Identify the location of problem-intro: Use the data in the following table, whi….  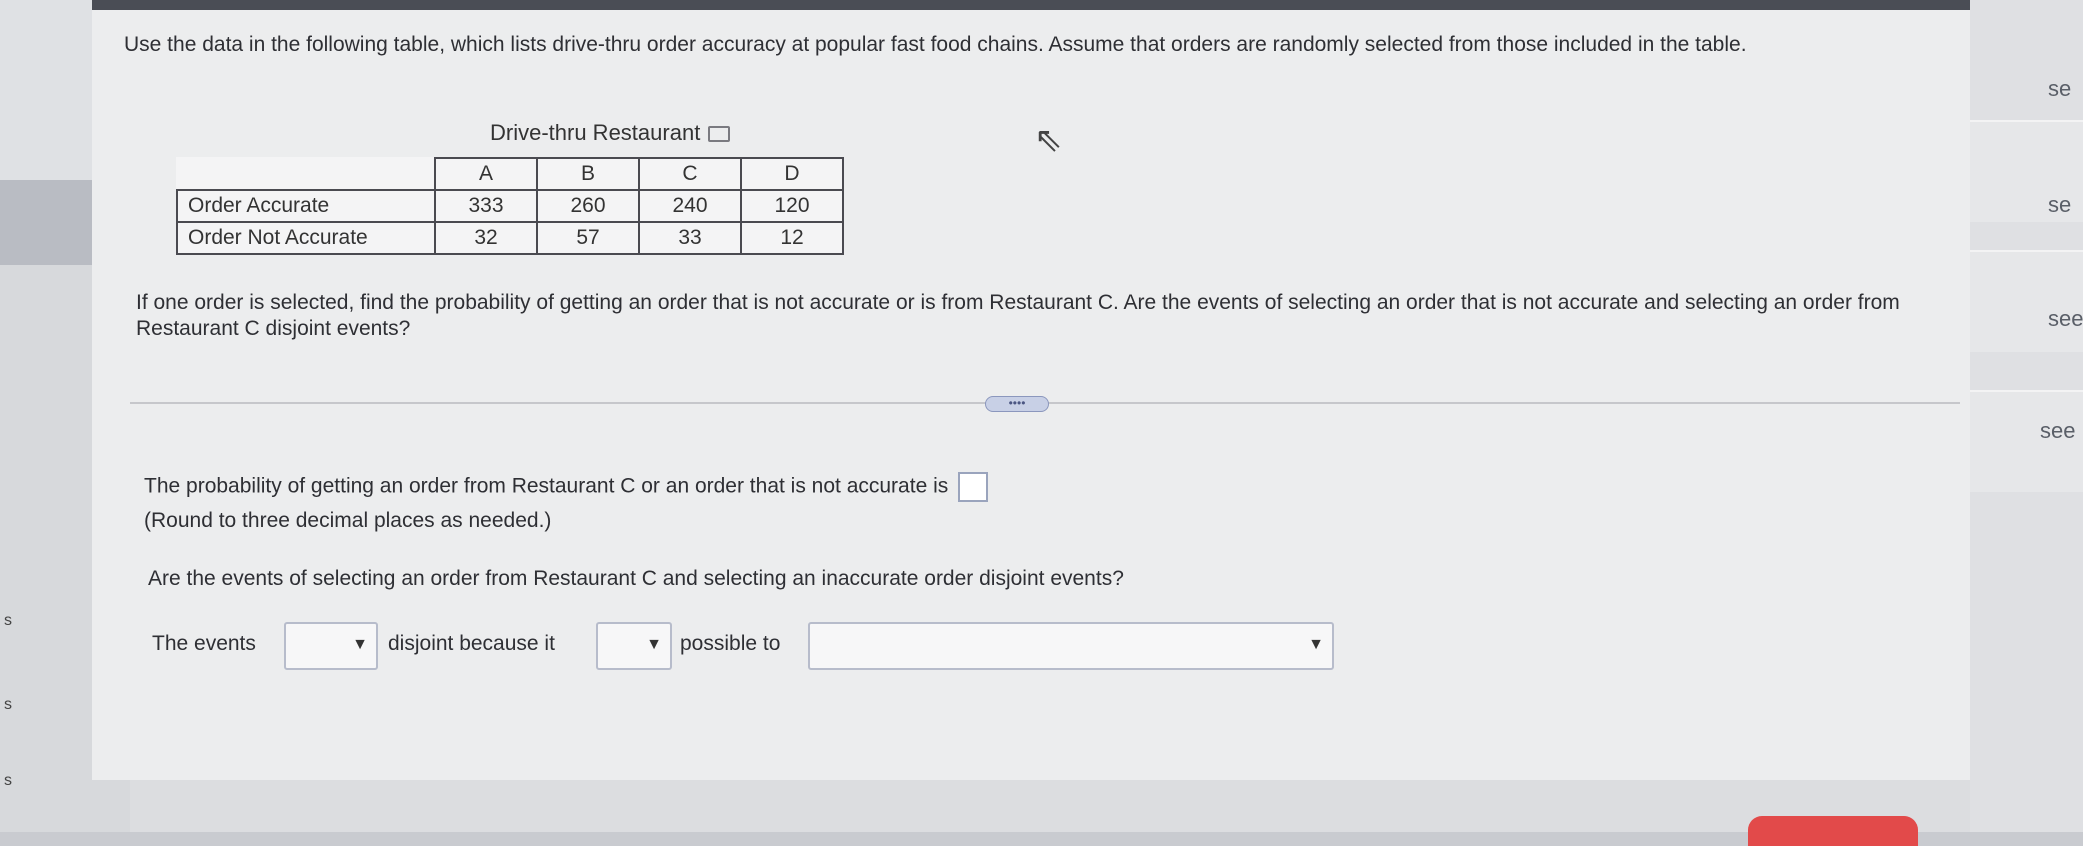
(935, 44).